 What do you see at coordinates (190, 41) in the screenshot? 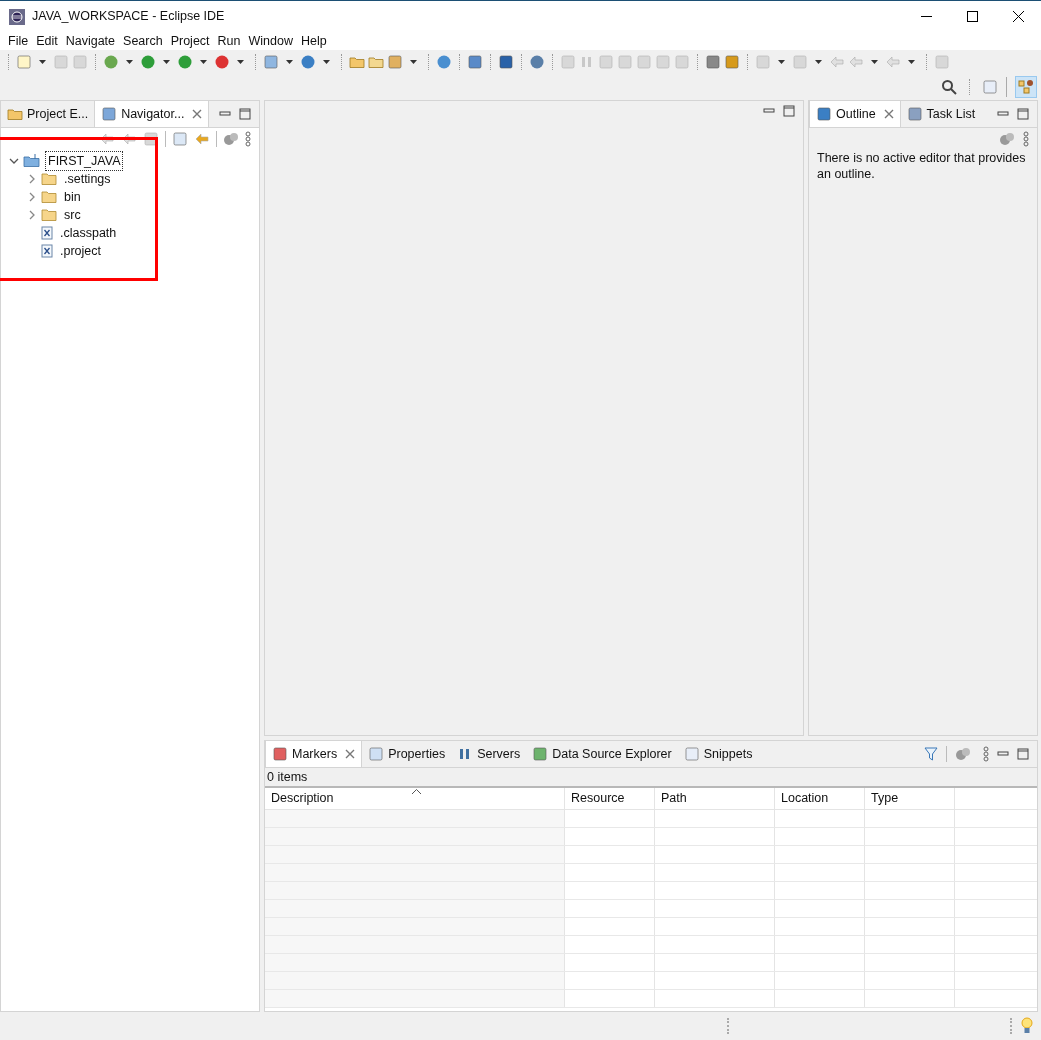
I see `menu-item: Project` at bounding box center [190, 41].